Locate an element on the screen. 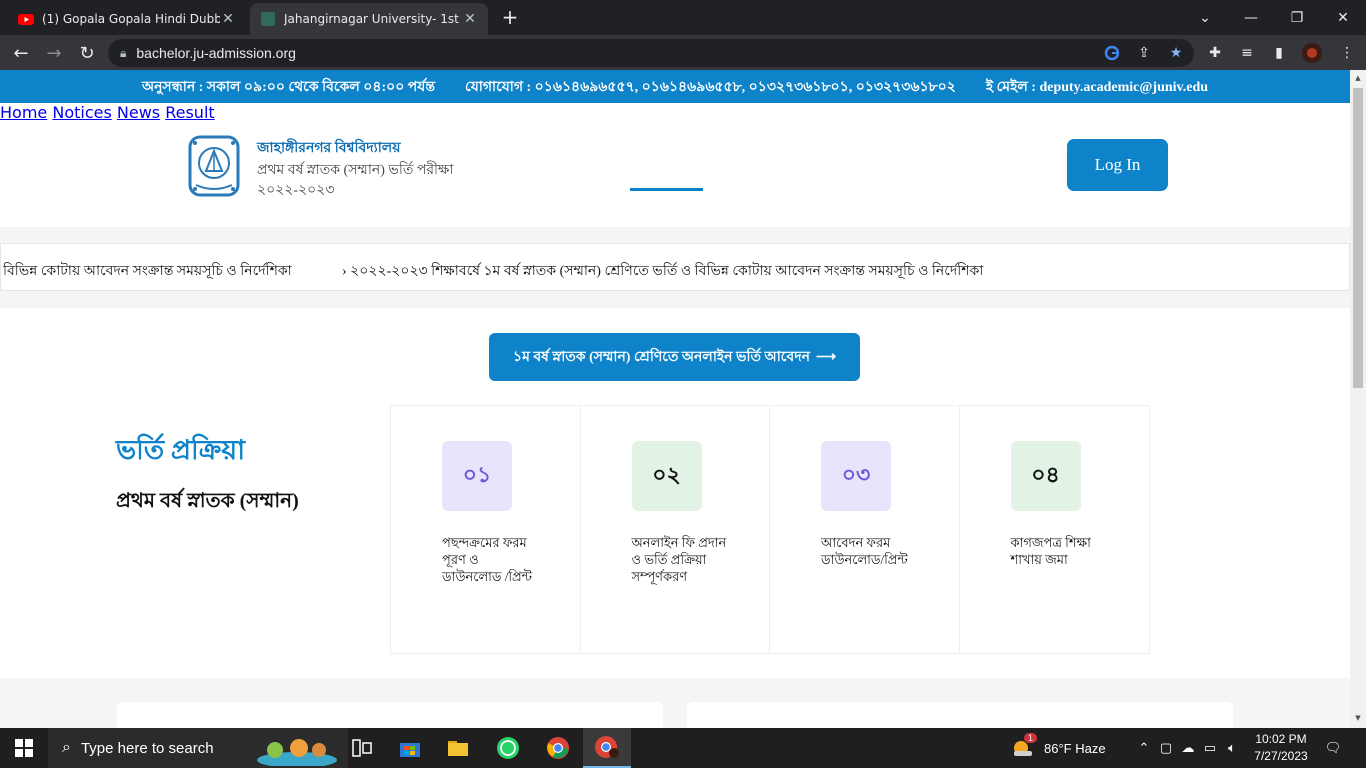 Image resolution: width=1366 pixels, height=768 pixels. url-text: bachelor.ju-admission.org is located at coordinates (216, 53).